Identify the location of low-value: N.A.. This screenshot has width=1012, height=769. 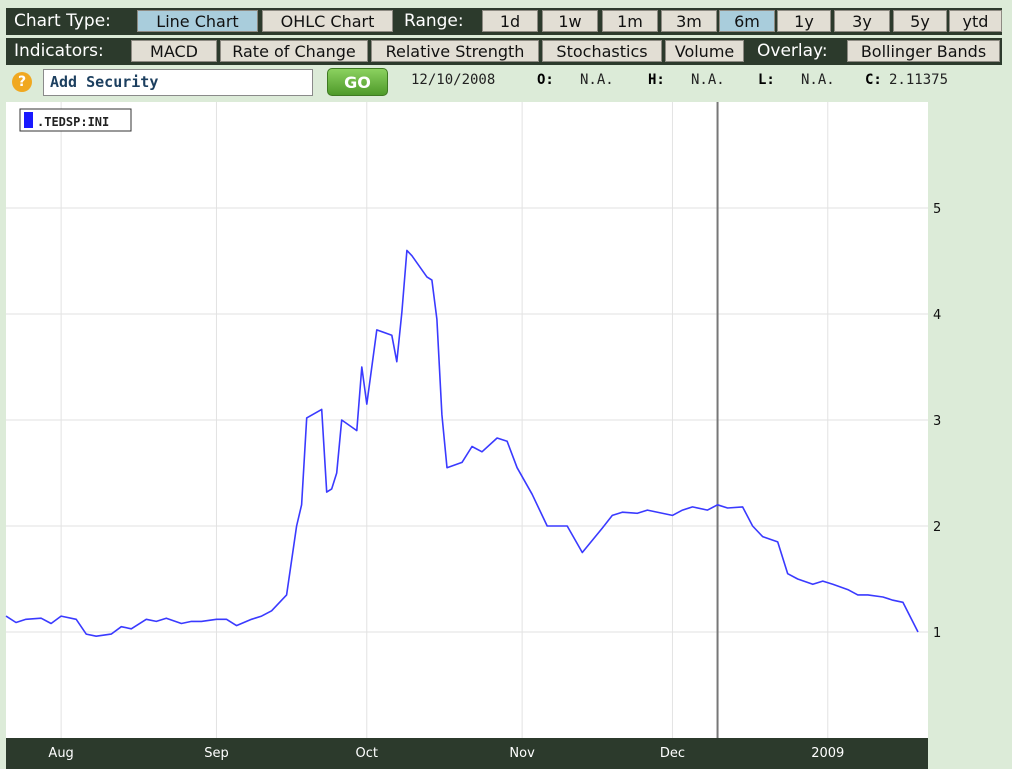
(818, 80).